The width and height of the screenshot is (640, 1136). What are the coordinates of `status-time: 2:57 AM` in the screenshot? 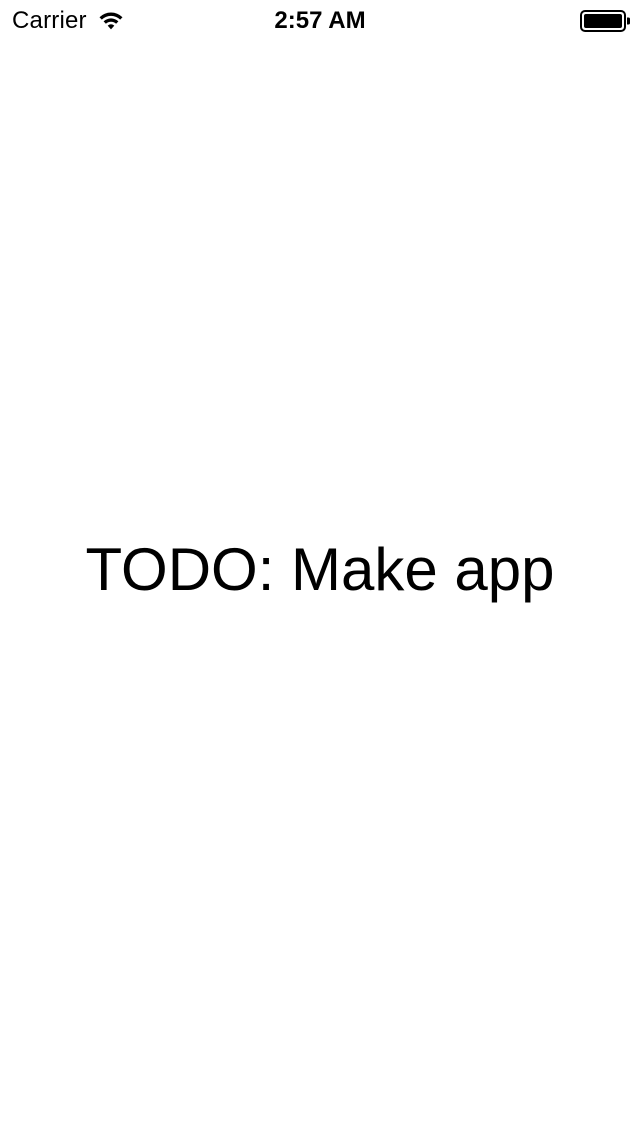 It's located at (320, 20).